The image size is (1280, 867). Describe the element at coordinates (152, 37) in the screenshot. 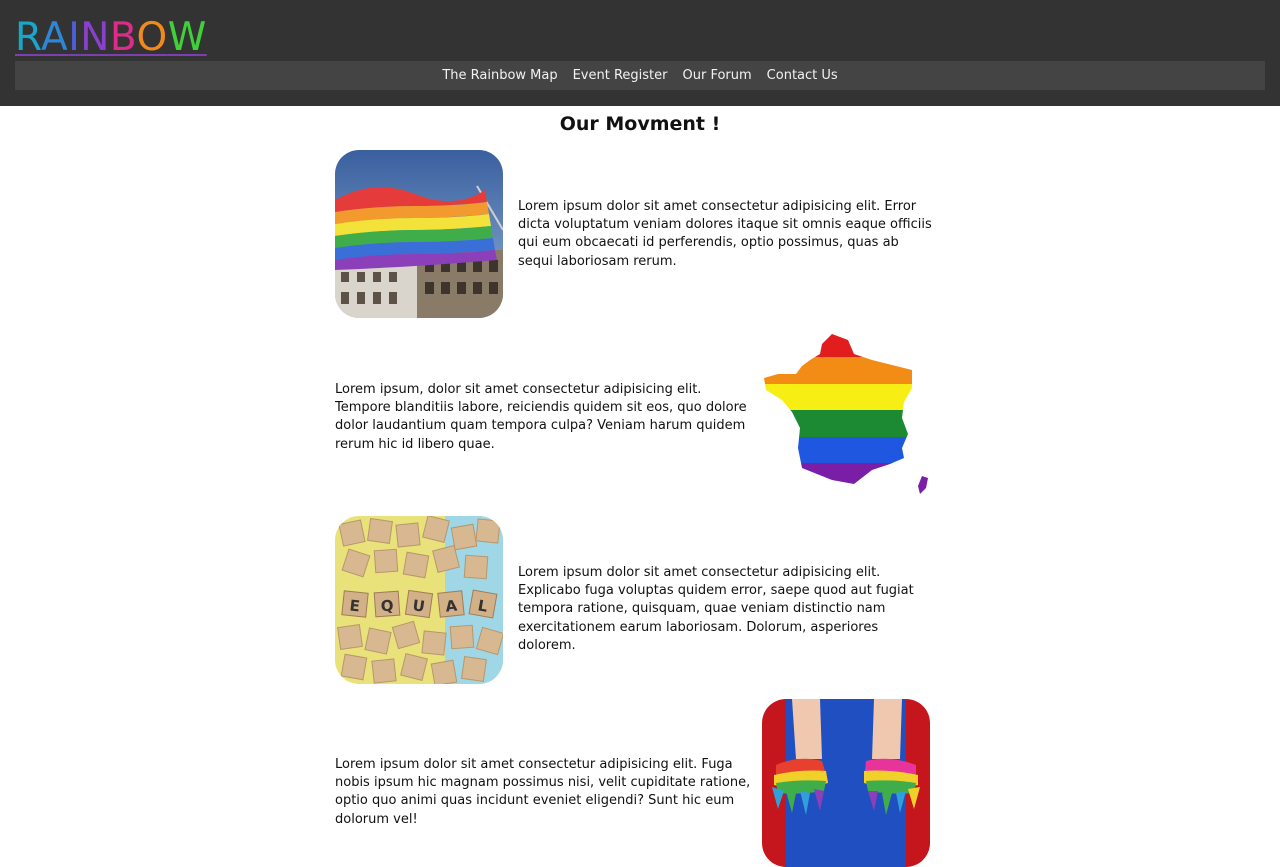

I see `logo-letter: O` at that location.